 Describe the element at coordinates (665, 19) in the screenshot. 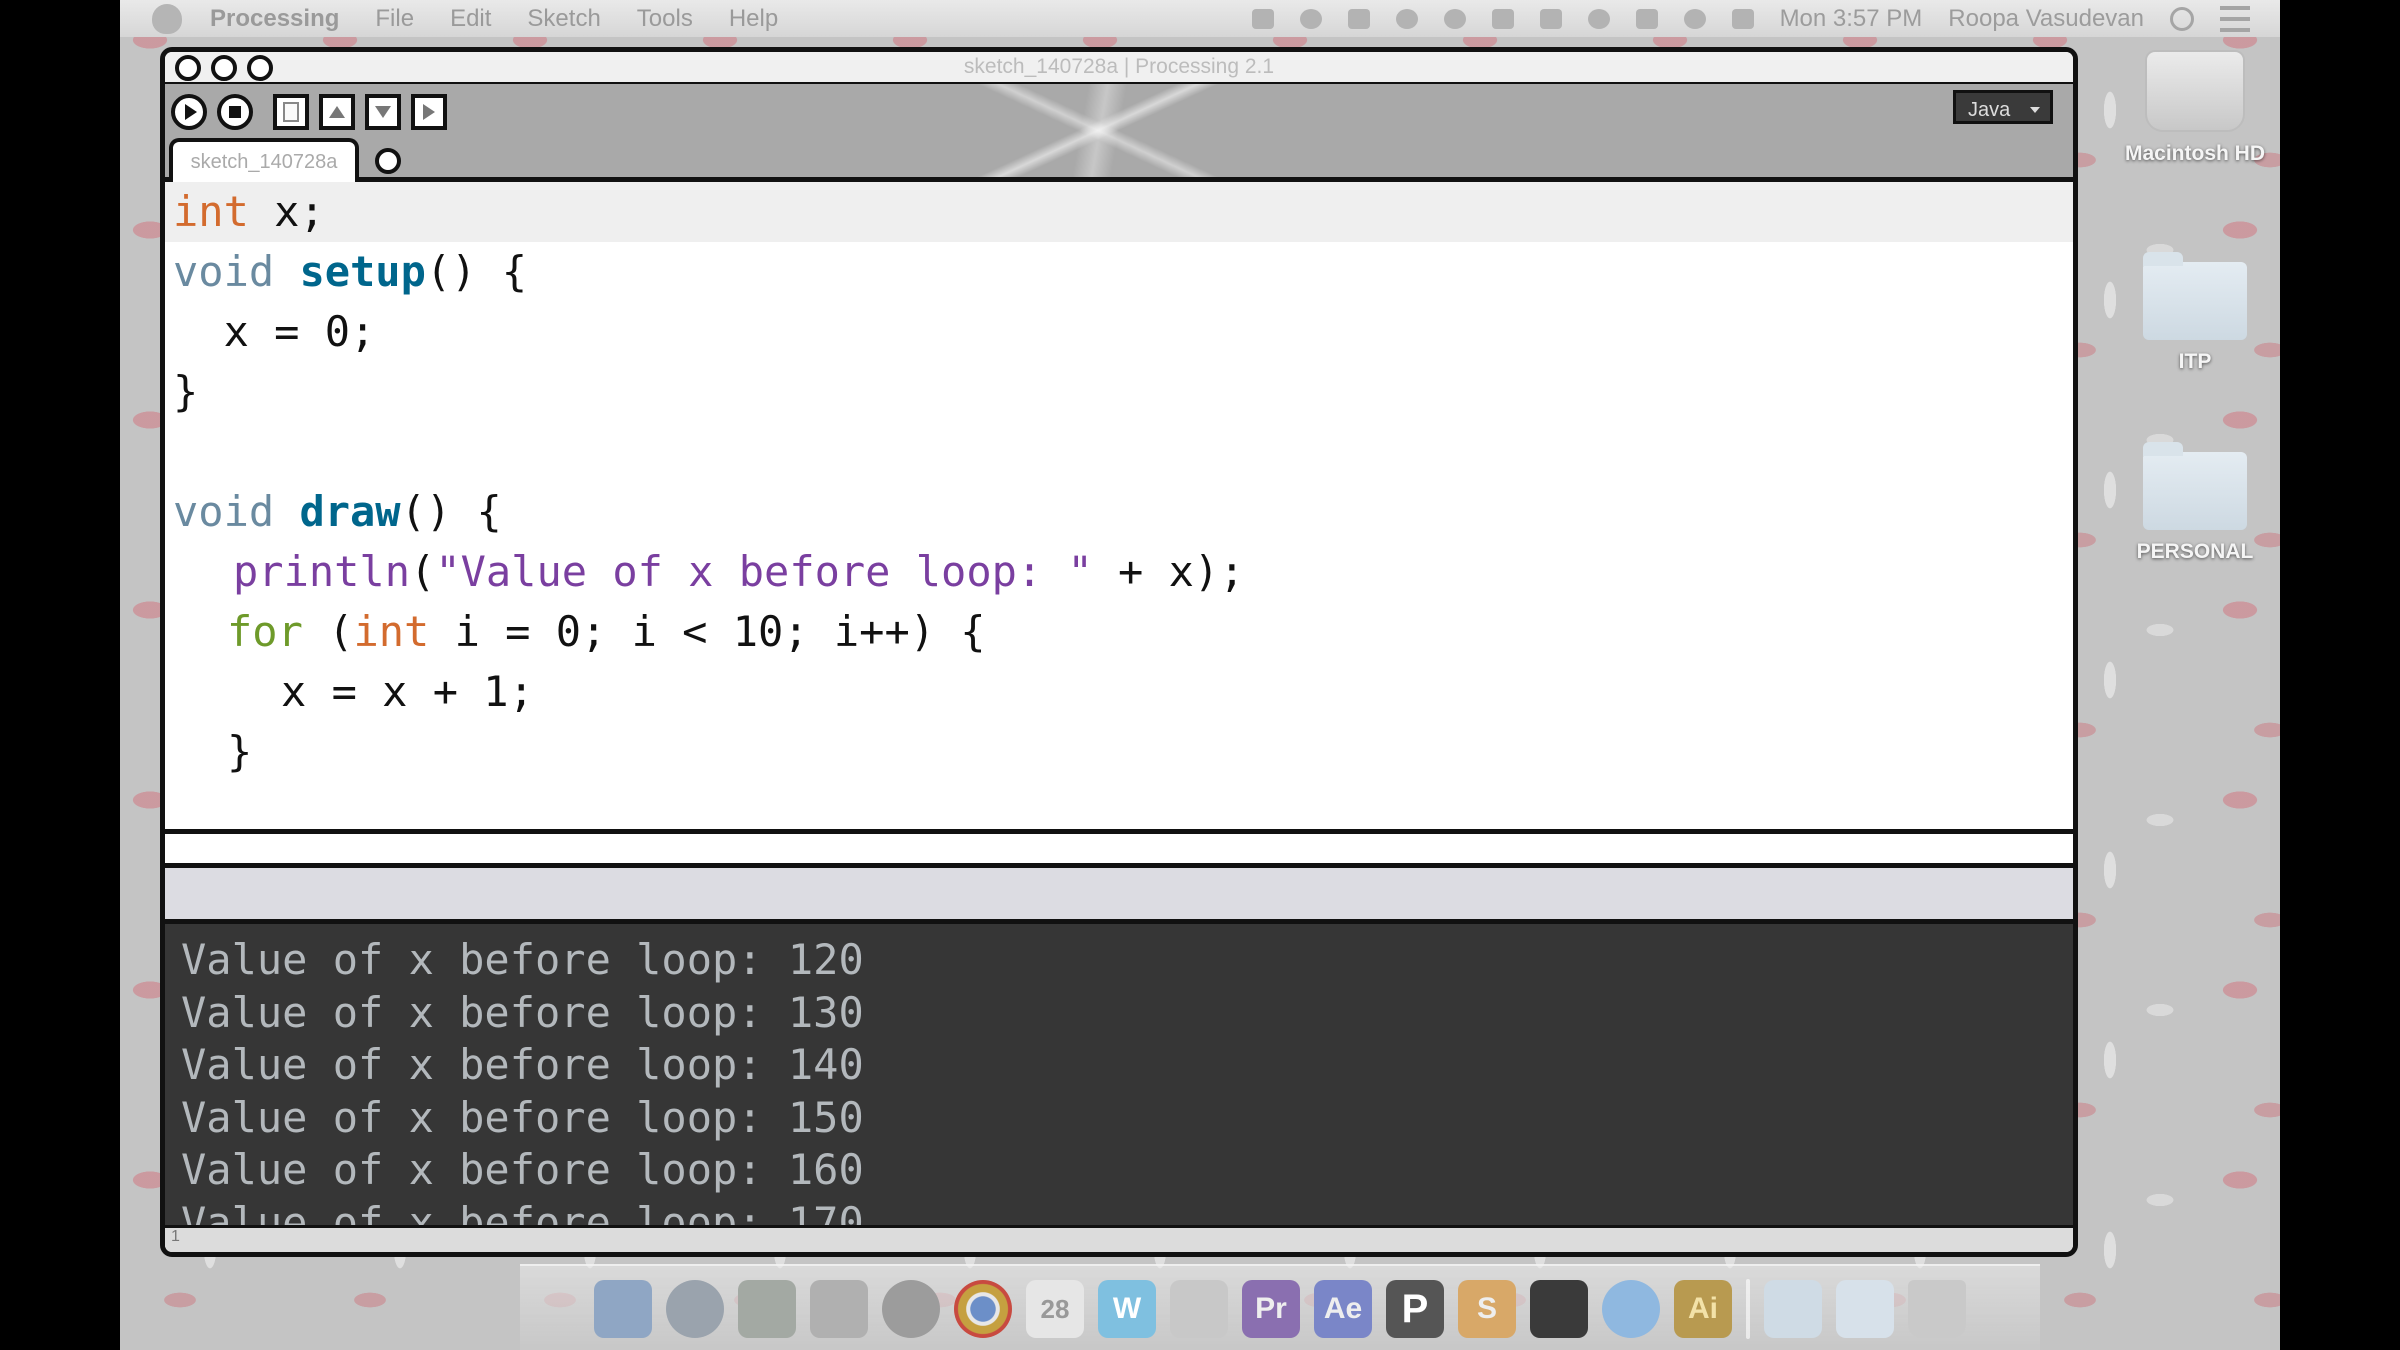

I see `menu-tools: Tools` at that location.